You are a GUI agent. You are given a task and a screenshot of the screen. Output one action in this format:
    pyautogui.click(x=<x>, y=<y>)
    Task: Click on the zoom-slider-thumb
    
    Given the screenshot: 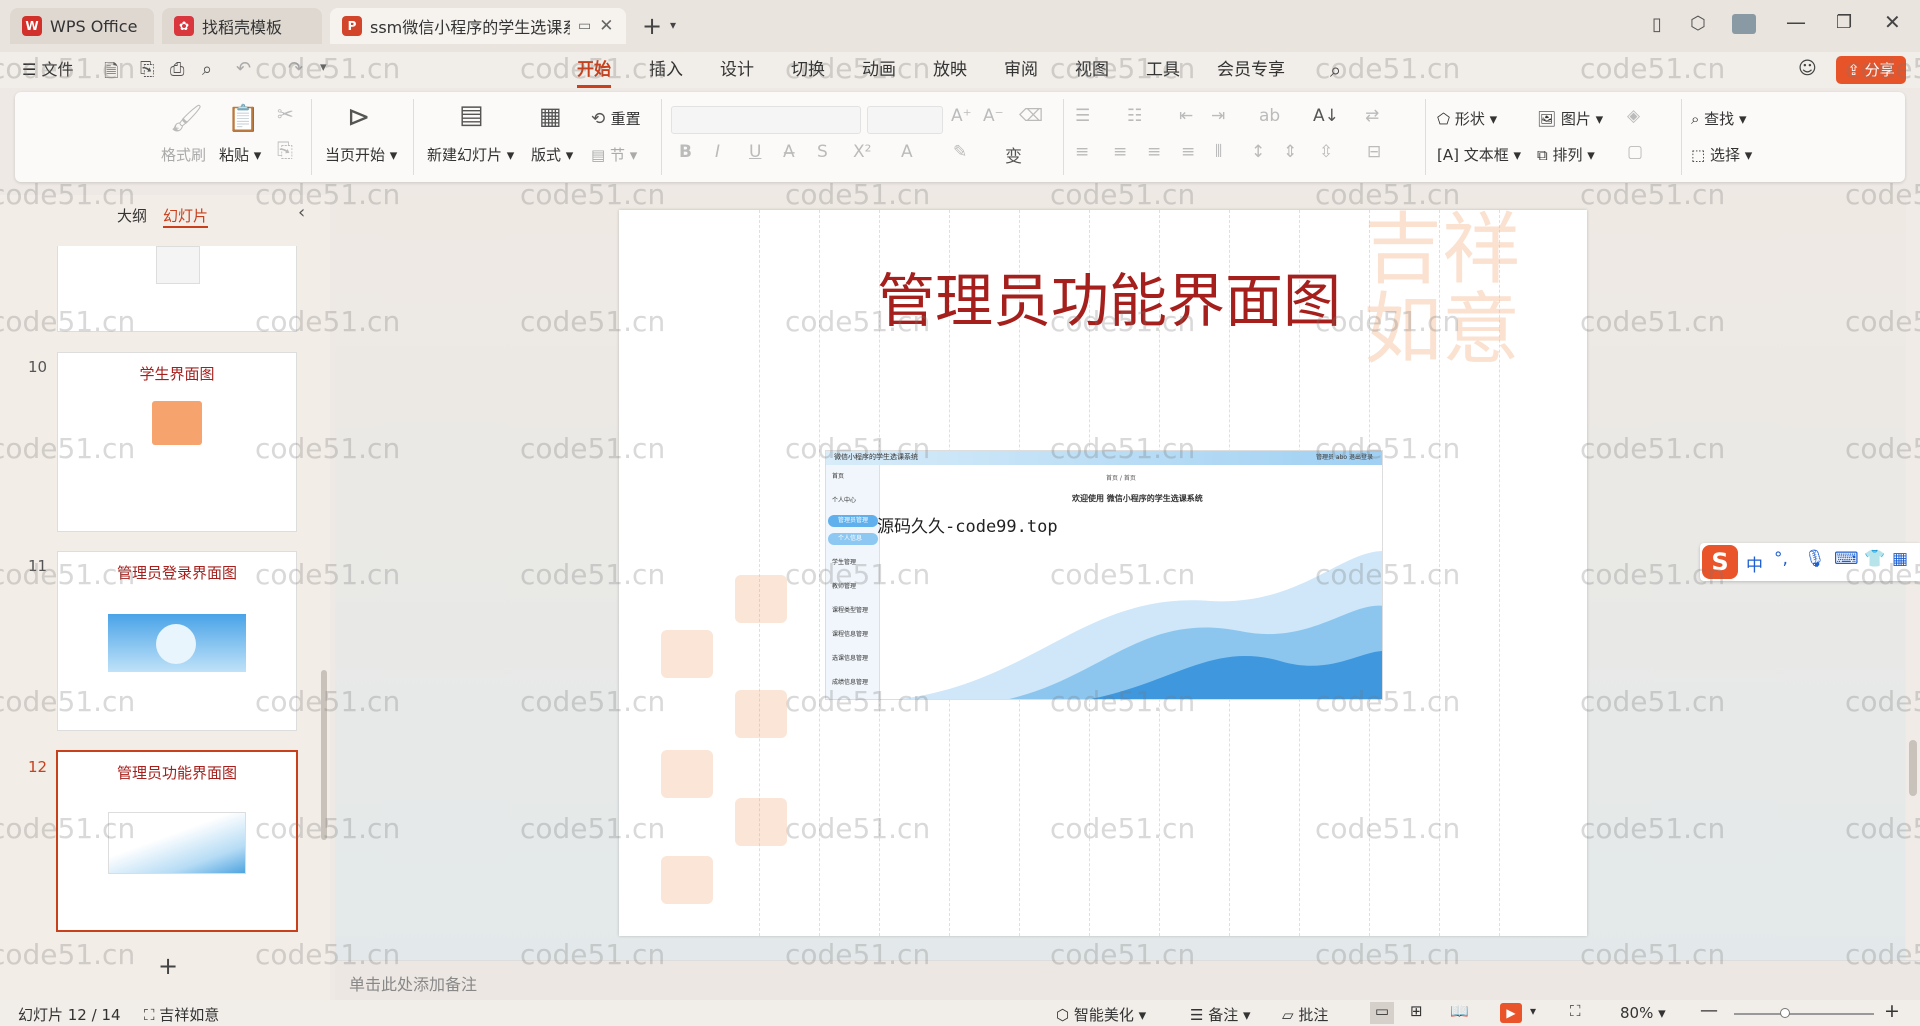 What is the action you would take?
    pyautogui.click(x=1785, y=1013)
    